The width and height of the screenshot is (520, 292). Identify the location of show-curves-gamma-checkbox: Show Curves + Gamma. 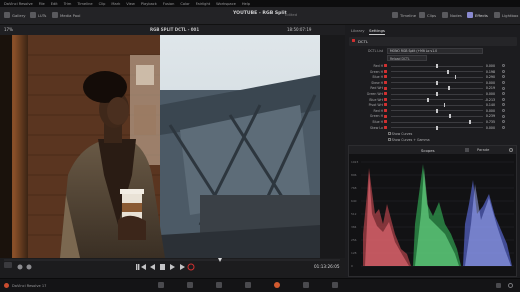
(409, 140).